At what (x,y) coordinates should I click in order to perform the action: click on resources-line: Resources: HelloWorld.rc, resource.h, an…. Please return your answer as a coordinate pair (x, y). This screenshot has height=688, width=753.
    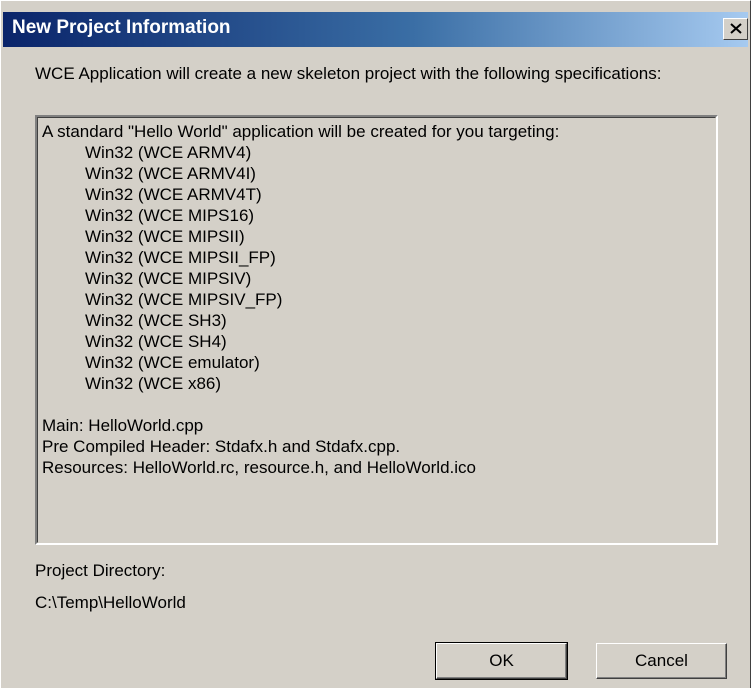
    Looking at the image, I should click on (259, 467).